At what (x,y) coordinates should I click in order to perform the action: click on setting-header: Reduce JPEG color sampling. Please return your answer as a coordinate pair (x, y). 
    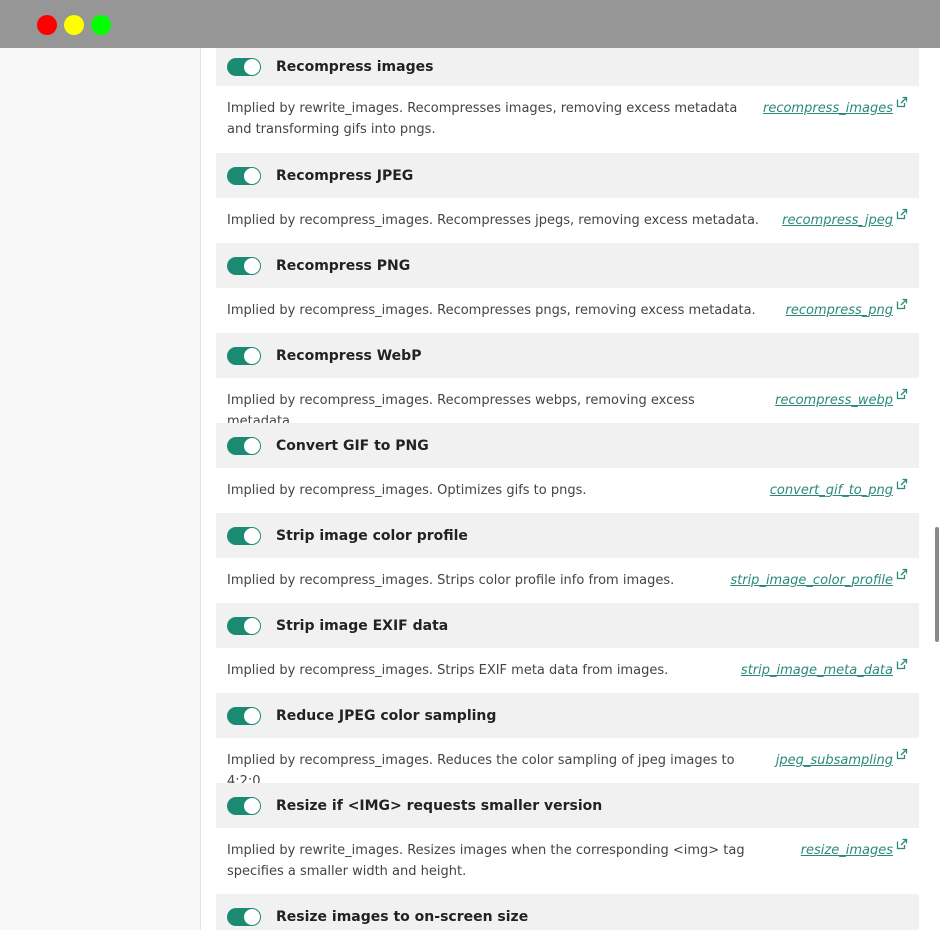
    Looking at the image, I should click on (567, 715).